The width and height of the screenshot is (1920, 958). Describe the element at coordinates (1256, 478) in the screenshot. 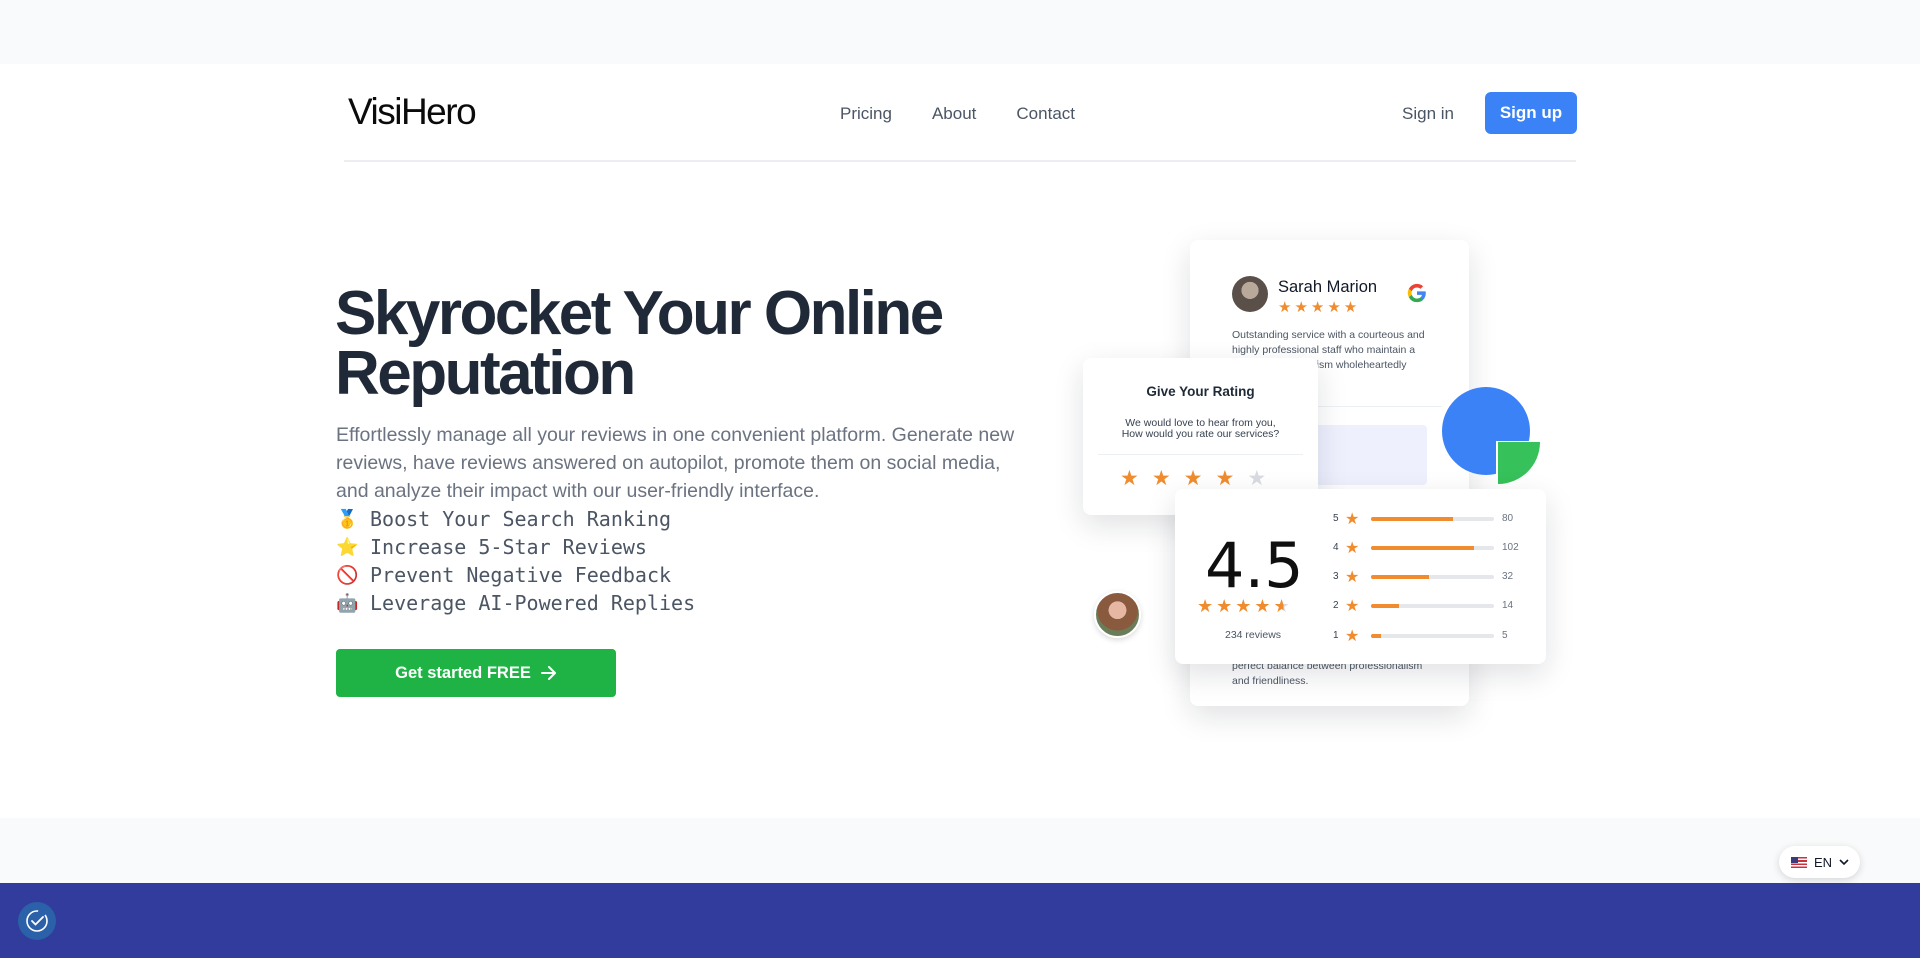

I see `empty-star-icon: ★` at that location.